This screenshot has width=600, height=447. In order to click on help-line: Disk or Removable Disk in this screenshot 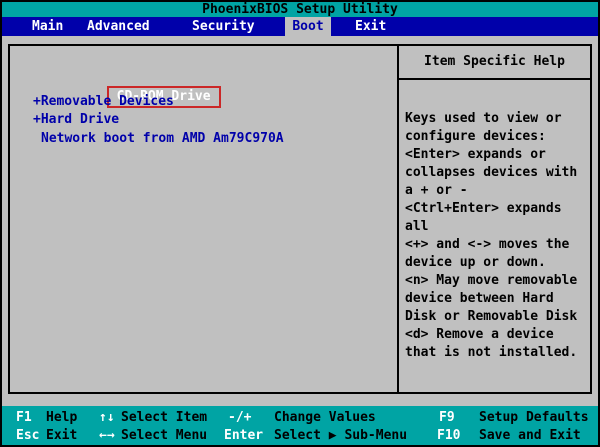, I will do `click(491, 316)`.